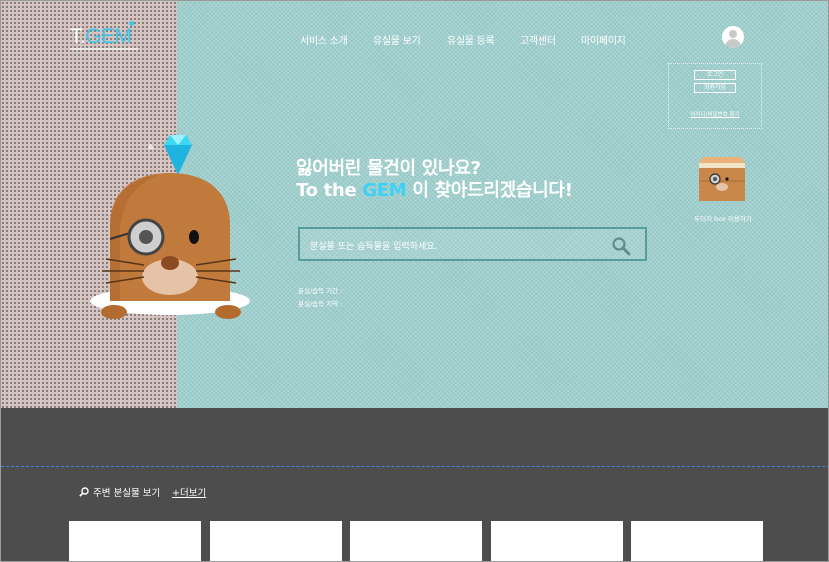 This screenshot has height=562, width=829. I want to click on hero-headline-line1: 잃어버린 물건이 있나요?, so click(388, 168).